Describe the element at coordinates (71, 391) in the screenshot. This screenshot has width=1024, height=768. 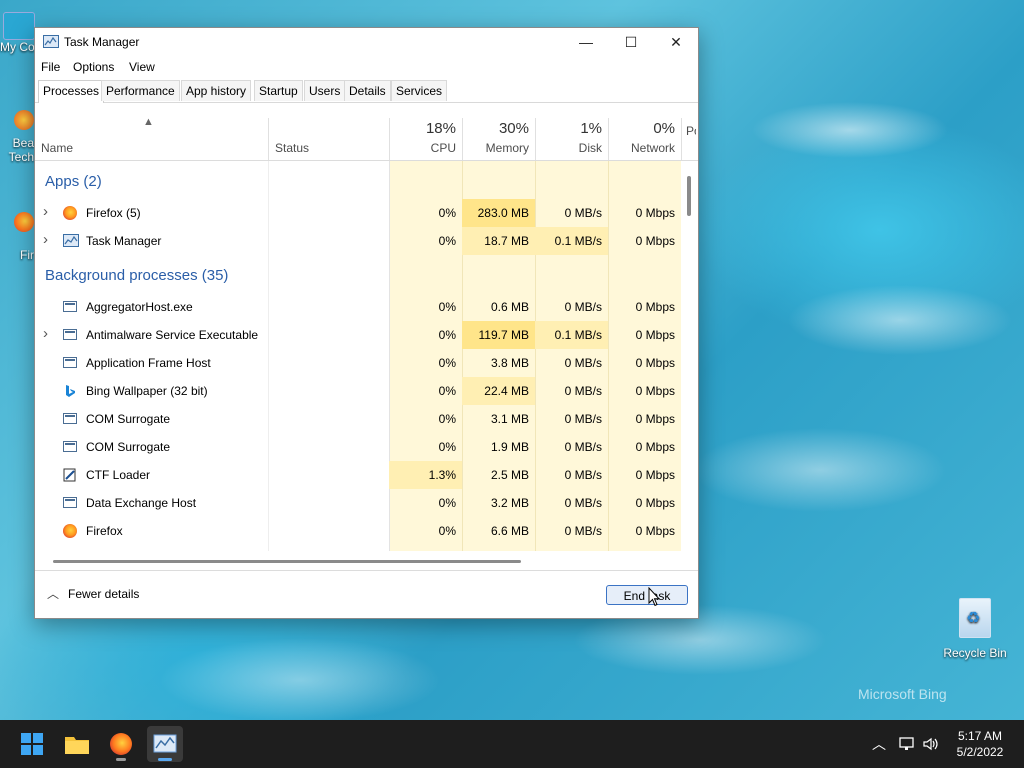
I see `bing-icon` at that location.